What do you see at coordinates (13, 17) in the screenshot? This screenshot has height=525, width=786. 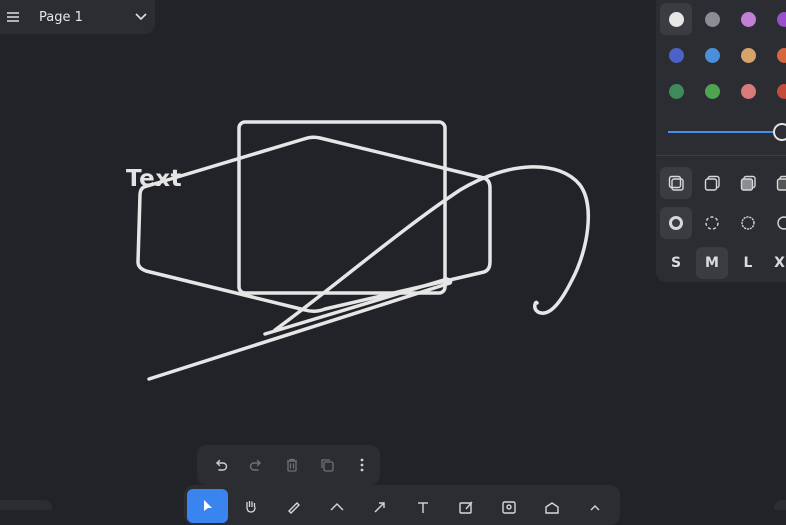 I see `hamburger-icon` at bounding box center [13, 17].